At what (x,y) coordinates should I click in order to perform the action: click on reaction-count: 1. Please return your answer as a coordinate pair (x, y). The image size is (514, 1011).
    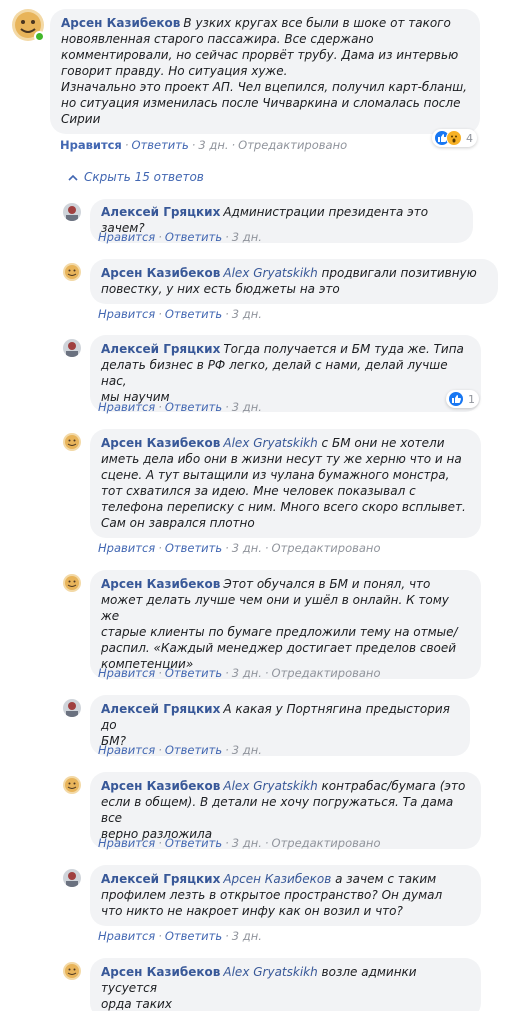
    Looking at the image, I should click on (471, 399).